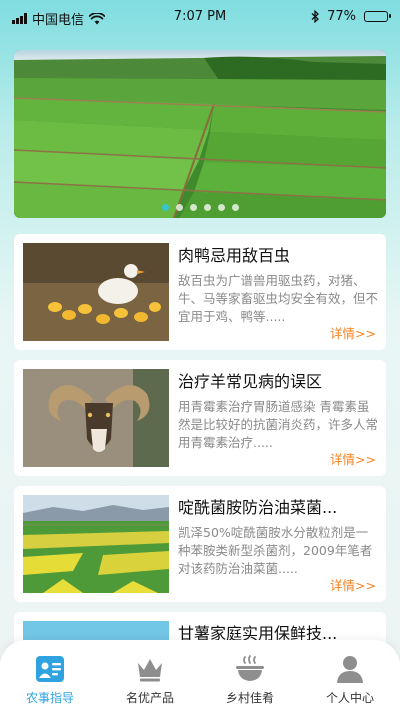 This screenshot has width=400, height=711. What do you see at coordinates (341, 16) in the screenshot?
I see `battery-percent: 77%` at bounding box center [341, 16].